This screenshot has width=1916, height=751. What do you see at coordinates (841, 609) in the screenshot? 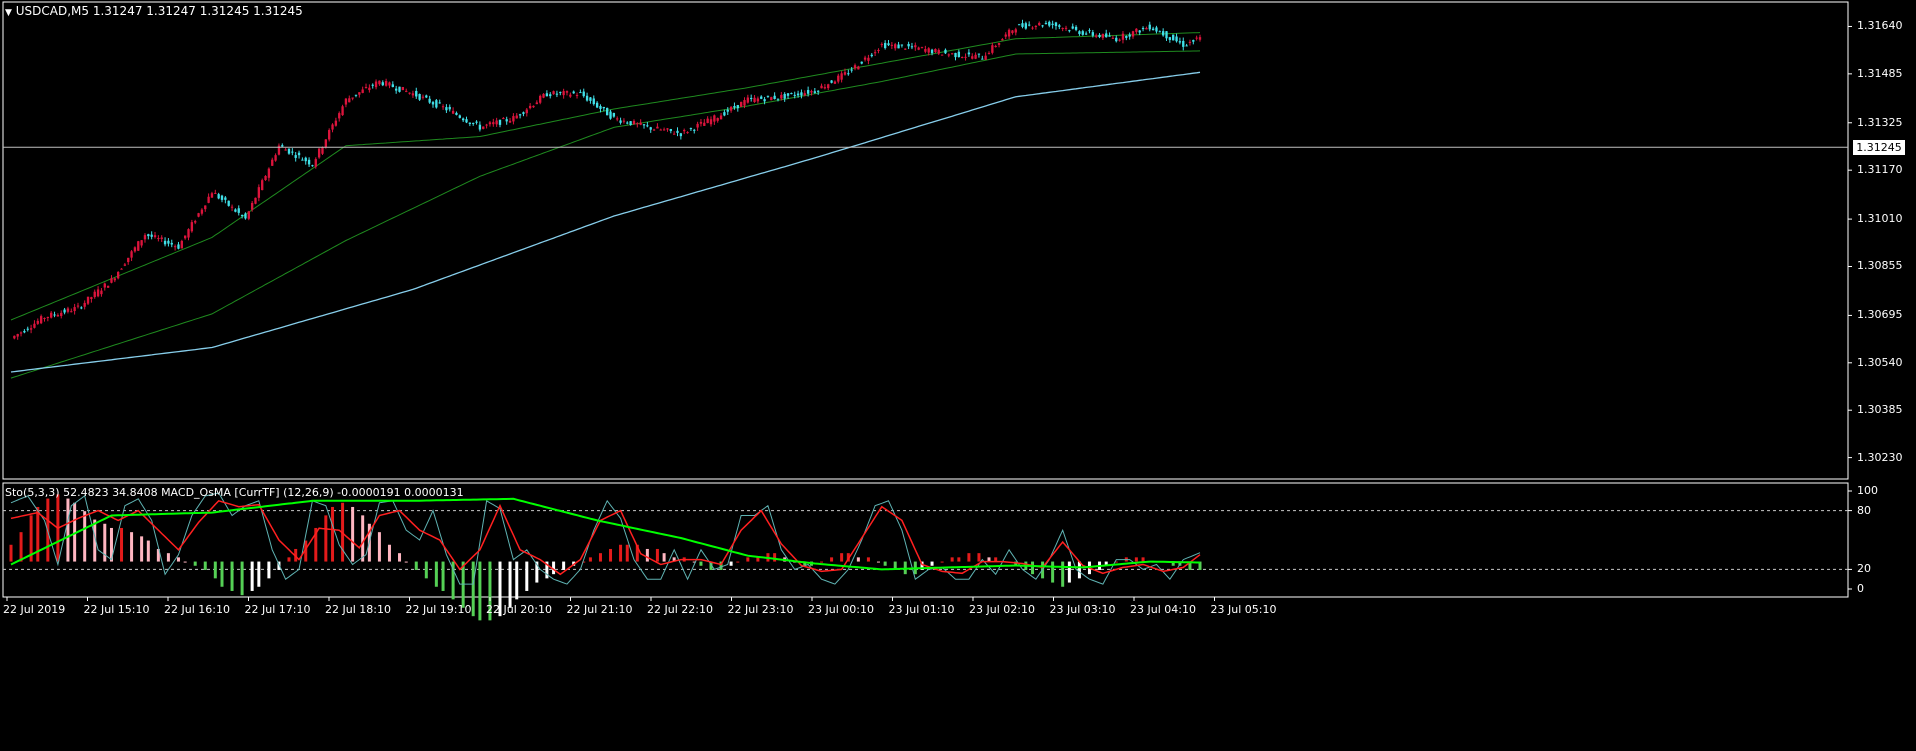
I see `time-axis-label: 23 Jul 00:10` at bounding box center [841, 609].